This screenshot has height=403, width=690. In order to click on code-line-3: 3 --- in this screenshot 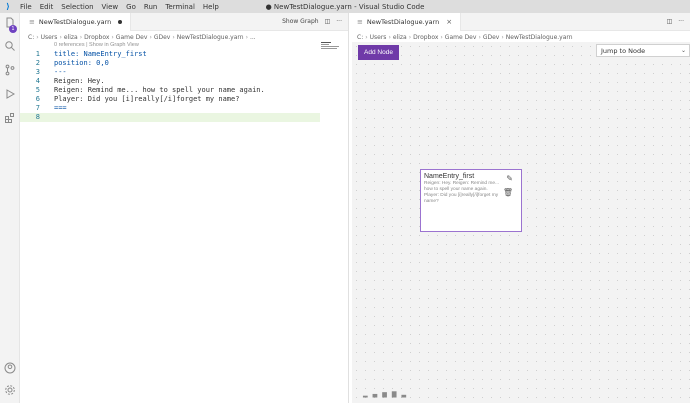, I will do `click(51, 72)`.